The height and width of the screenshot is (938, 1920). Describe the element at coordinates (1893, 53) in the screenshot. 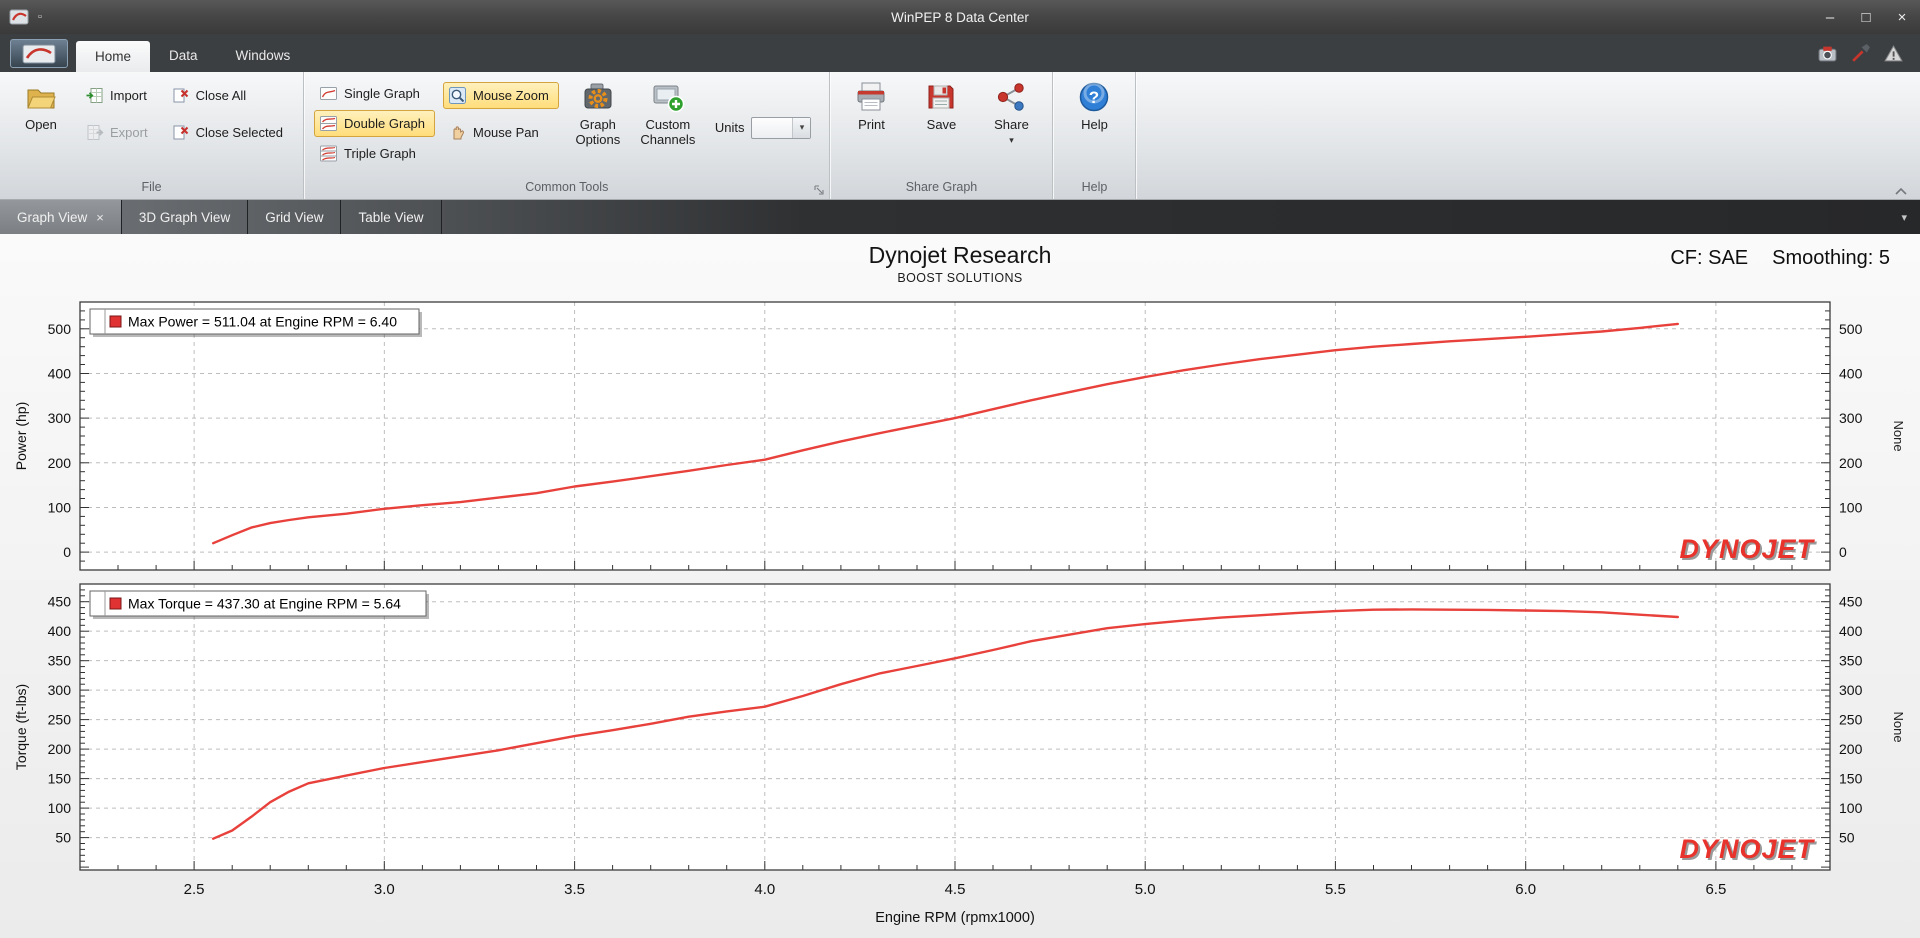

I see `alert-icon` at that location.